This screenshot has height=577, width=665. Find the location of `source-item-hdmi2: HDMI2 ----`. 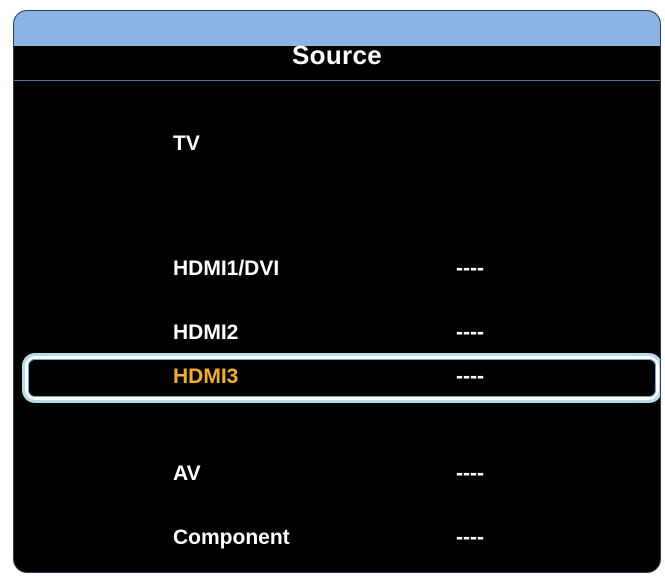

source-item-hdmi2: HDMI2 ---- is located at coordinates (337, 333).